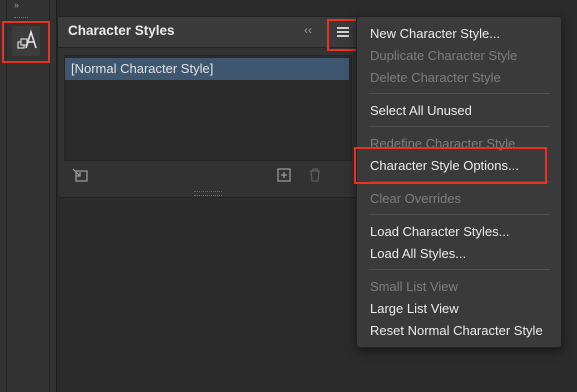 Image resolution: width=577 pixels, height=392 pixels. I want to click on panel-title: Character Styles, so click(121, 30).